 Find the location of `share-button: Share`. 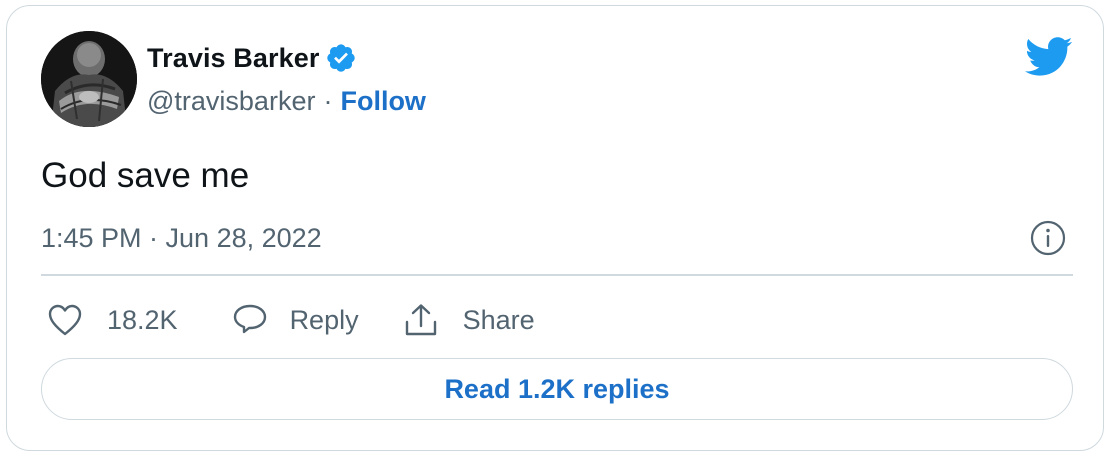

share-button: Share is located at coordinates (469, 320).